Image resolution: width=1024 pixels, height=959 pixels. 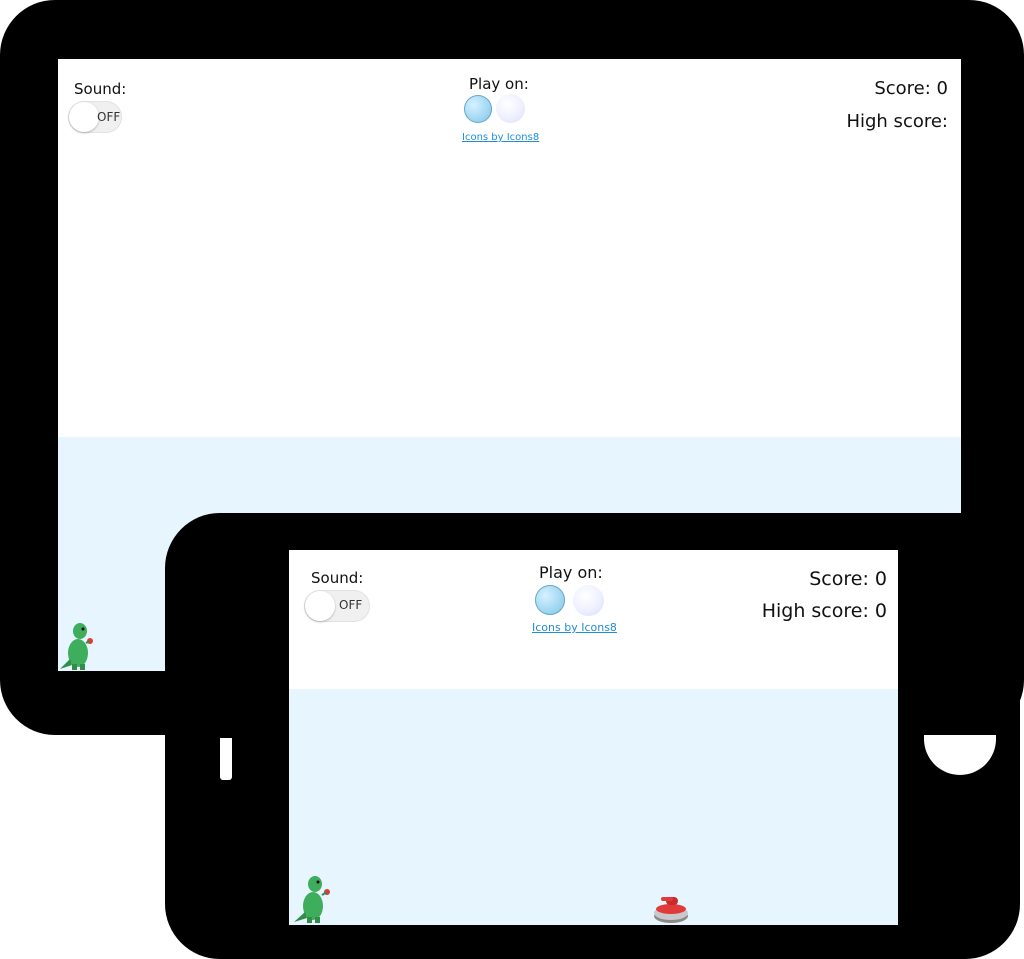 I want to click on curling-stone, so click(x=671, y=909).